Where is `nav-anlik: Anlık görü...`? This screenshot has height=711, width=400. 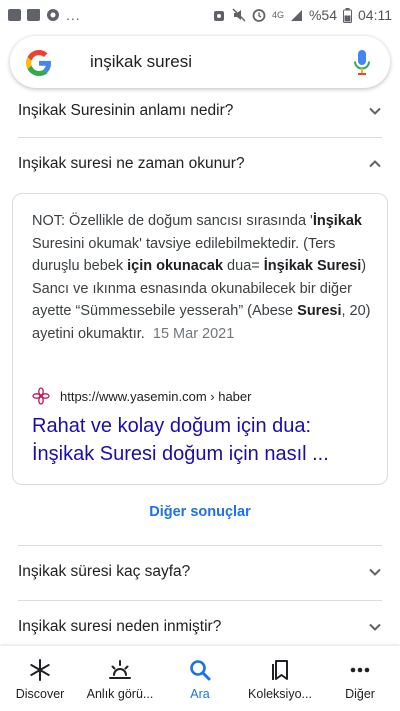
nav-anlik: Anlık görü... is located at coordinates (120, 678).